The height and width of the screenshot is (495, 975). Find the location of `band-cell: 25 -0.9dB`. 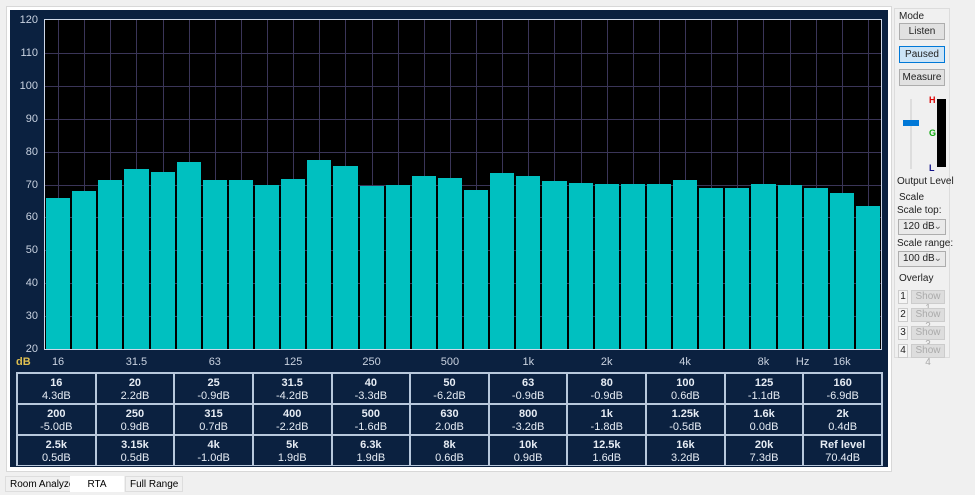

band-cell: 25 -0.9dB is located at coordinates (213, 388).